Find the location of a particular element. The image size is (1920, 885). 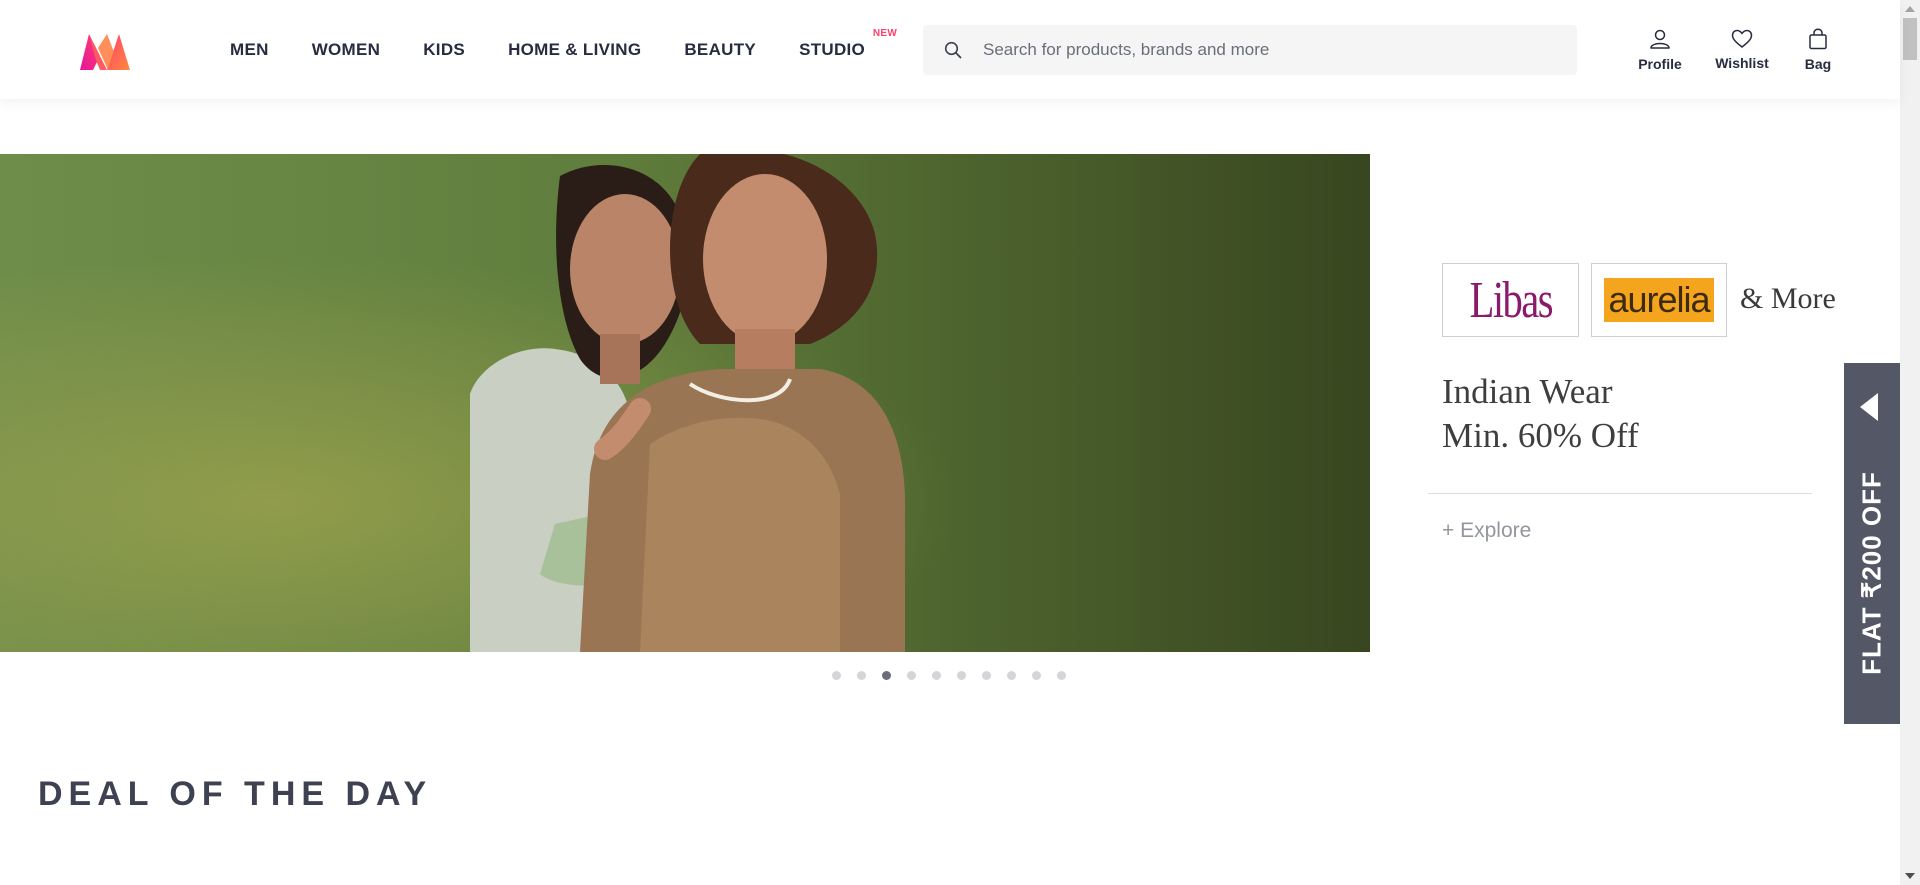

myntra-logo is located at coordinates (107, 52).